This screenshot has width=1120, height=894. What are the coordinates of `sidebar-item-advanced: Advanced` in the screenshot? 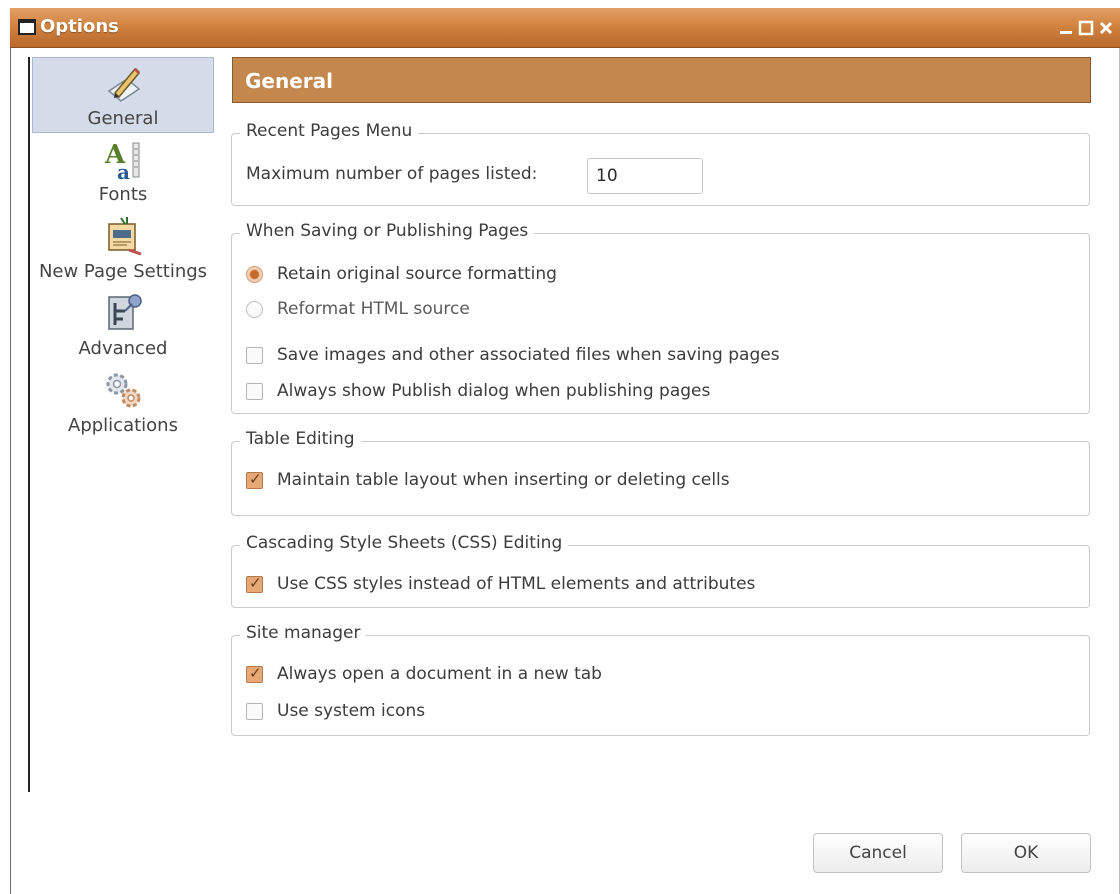 It's located at (123, 326).